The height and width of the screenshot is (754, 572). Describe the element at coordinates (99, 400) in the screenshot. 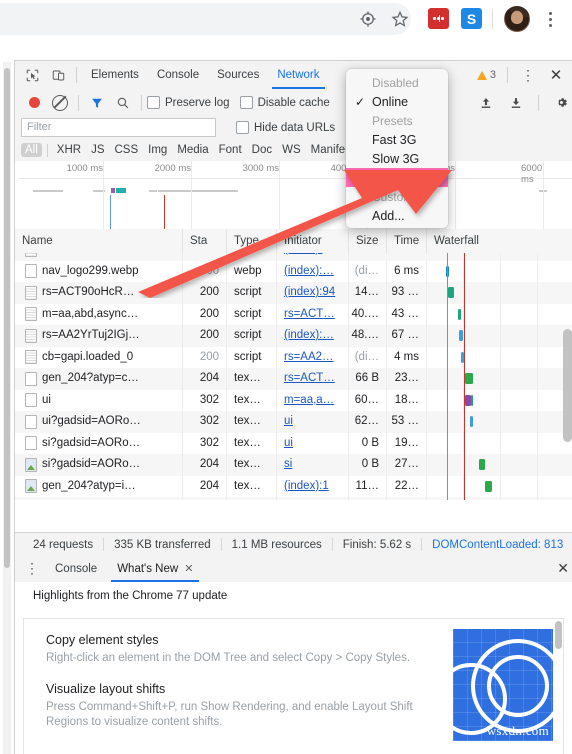

I see `cell-name: ui` at that location.